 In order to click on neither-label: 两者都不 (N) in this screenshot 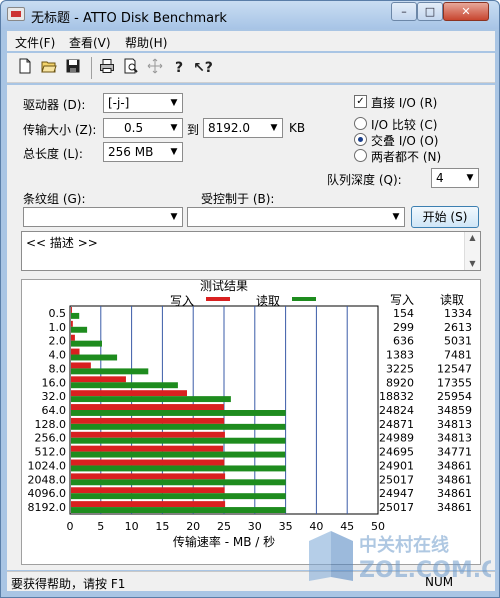, I will do `click(406, 157)`.